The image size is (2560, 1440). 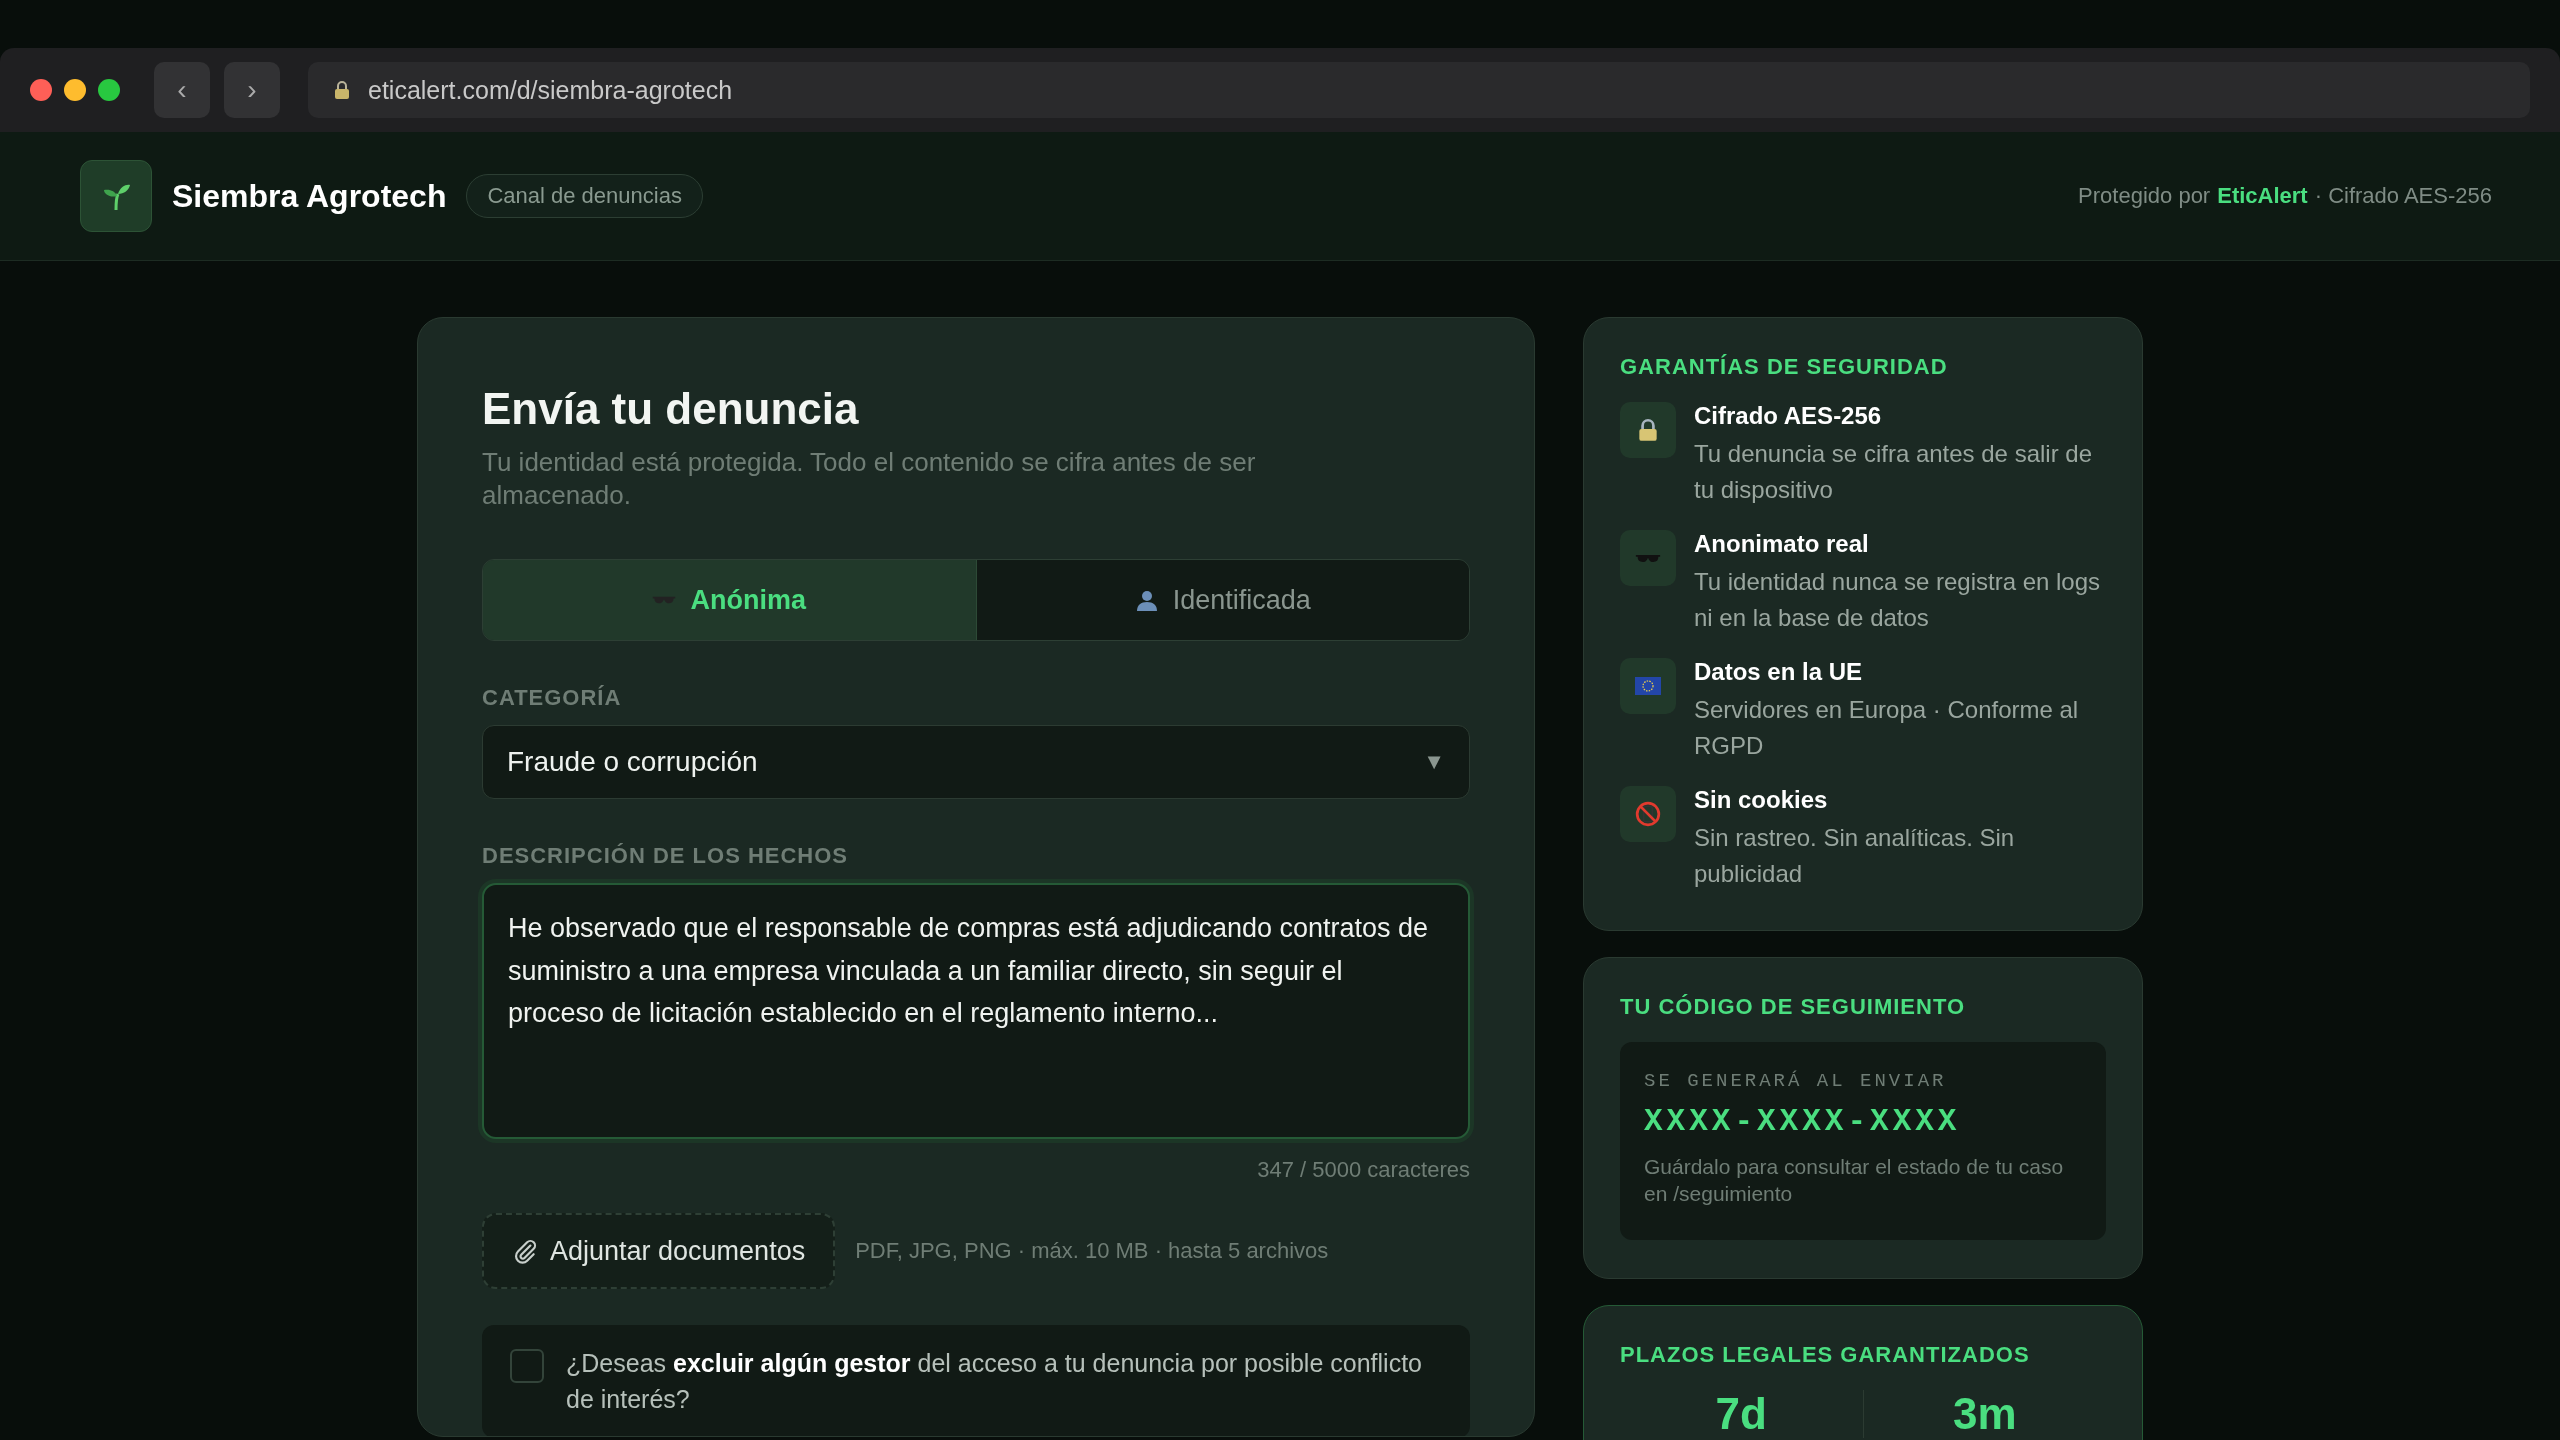 I want to click on code-hint: Guárdalo para consultar el estado de tu caso en /seguimiento, so click(x=1854, y=1181).